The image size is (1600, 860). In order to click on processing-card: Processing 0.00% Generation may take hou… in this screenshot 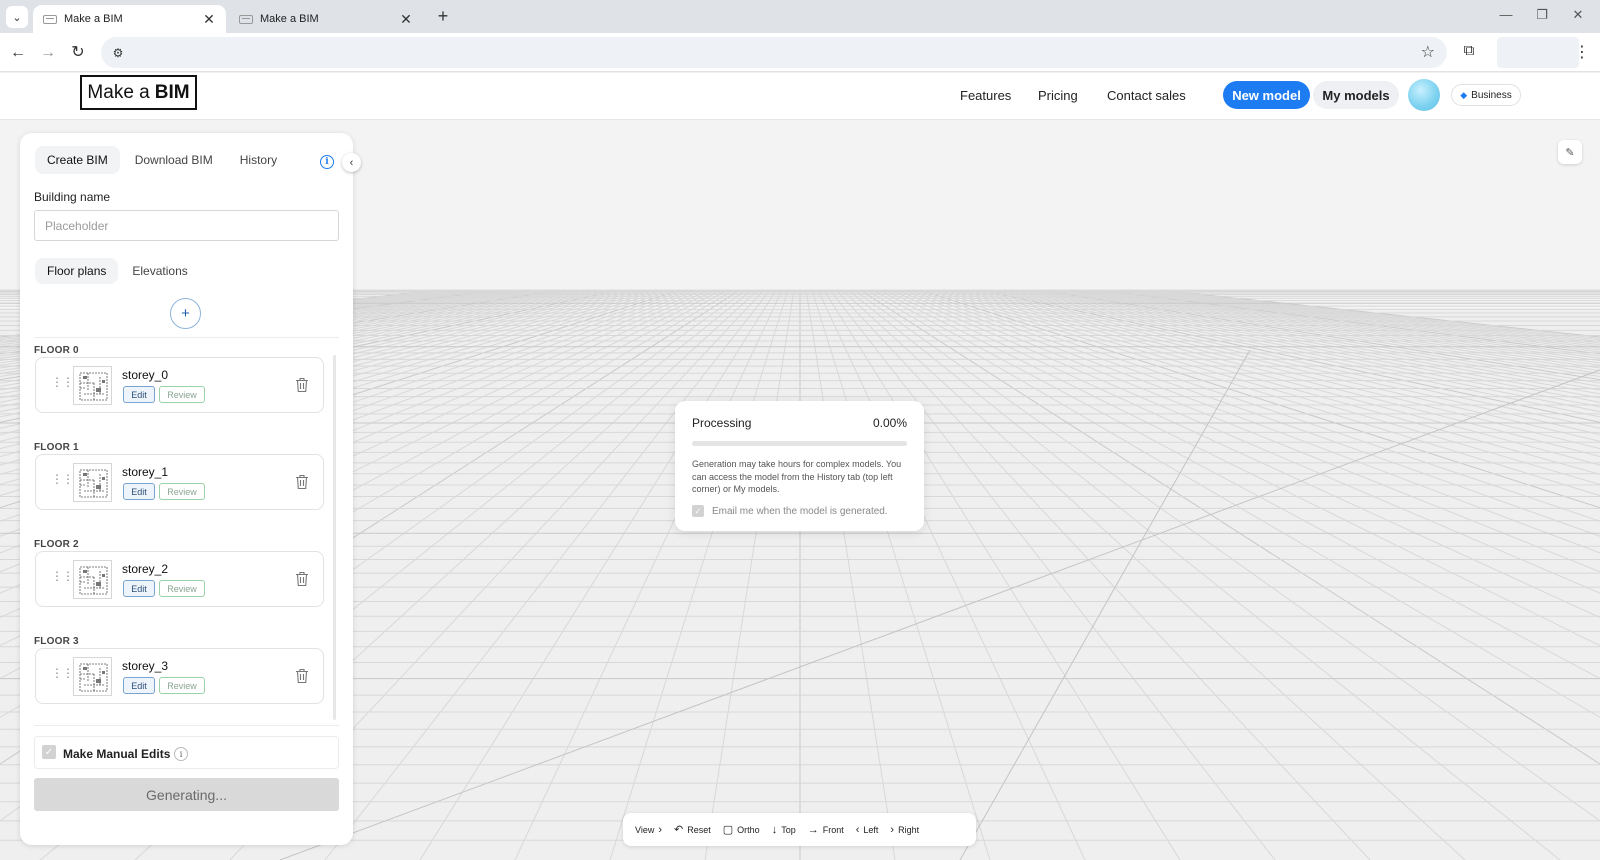, I will do `click(799, 466)`.